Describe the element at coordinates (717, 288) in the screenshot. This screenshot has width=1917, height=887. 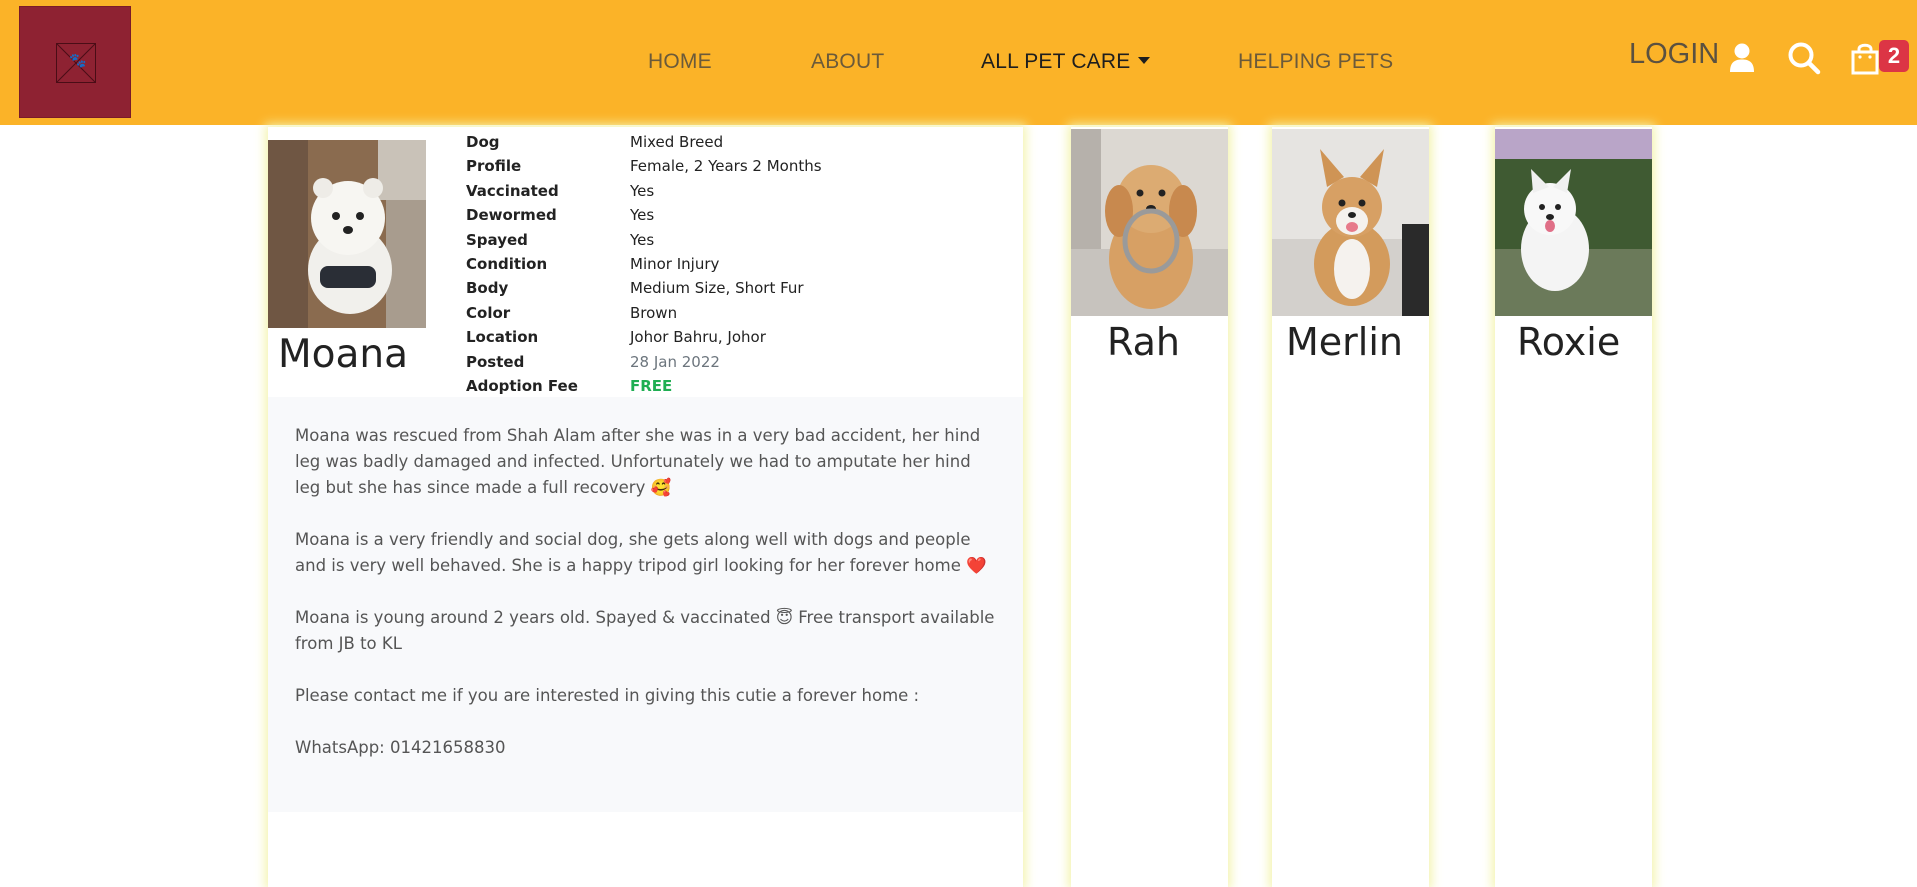
I see `info-value: Medium Size, Short Fur` at that location.